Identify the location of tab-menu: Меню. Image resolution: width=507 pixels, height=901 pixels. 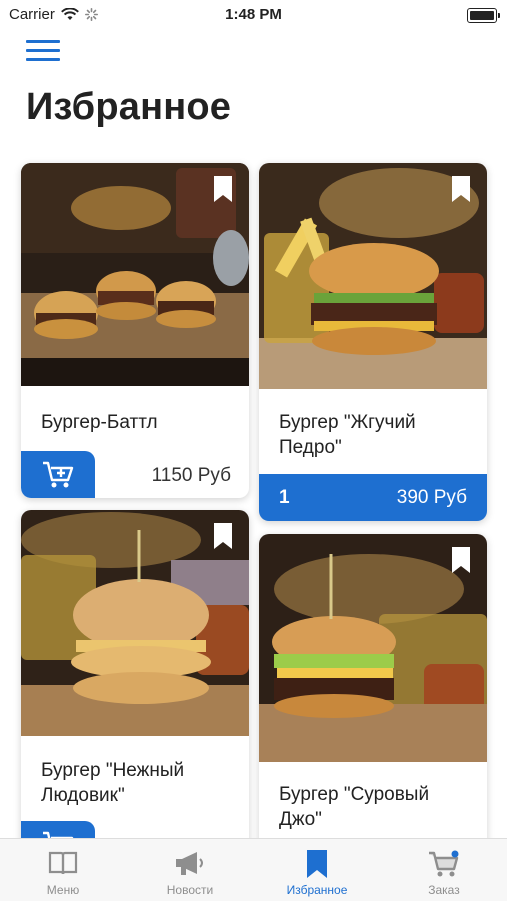
(63, 870).